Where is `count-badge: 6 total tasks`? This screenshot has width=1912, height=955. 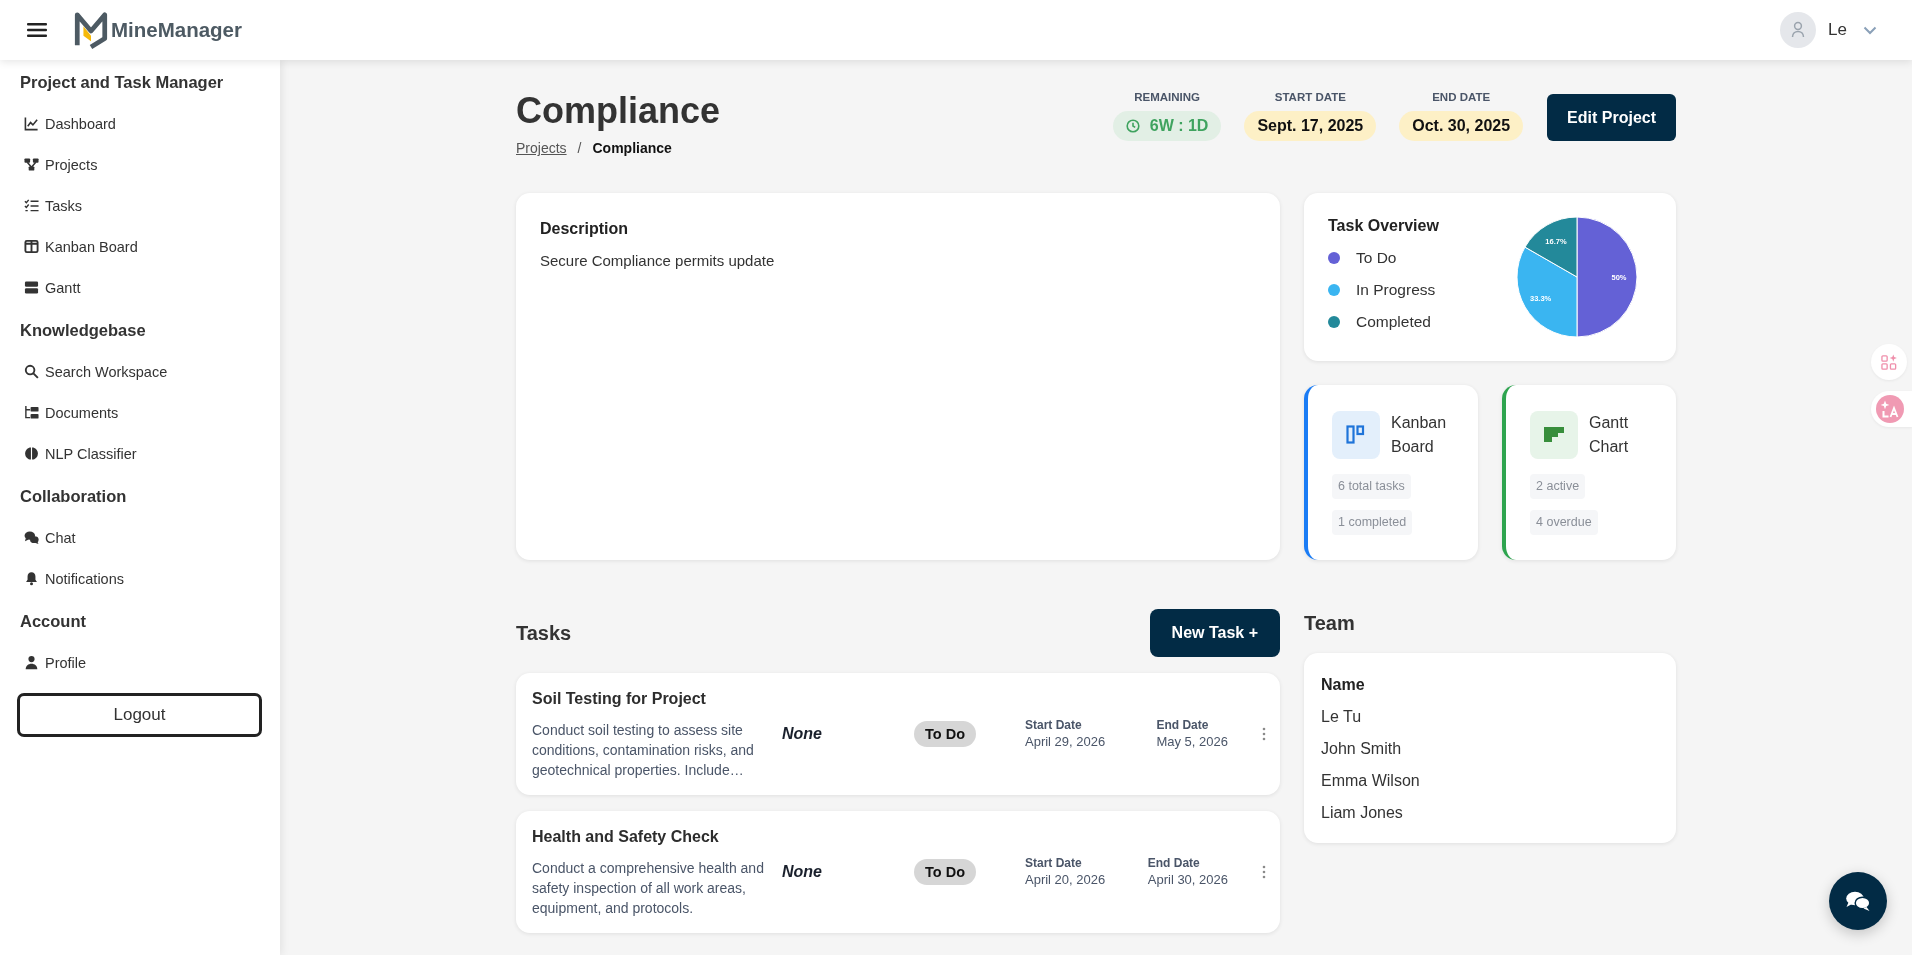 count-badge: 6 total tasks is located at coordinates (1371, 486).